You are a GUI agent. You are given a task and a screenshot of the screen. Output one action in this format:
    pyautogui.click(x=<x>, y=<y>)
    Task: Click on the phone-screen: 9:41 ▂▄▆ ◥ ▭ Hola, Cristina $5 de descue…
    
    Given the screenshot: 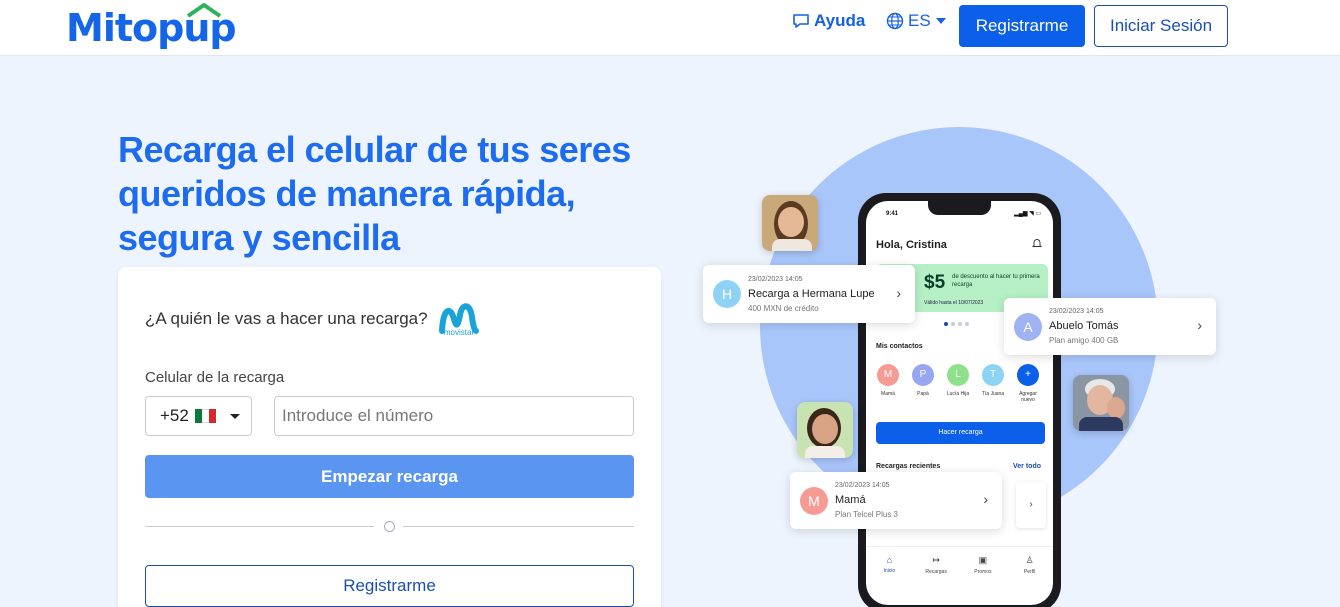 What is the action you would take?
    pyautogui.click(x=959, y=403)
    